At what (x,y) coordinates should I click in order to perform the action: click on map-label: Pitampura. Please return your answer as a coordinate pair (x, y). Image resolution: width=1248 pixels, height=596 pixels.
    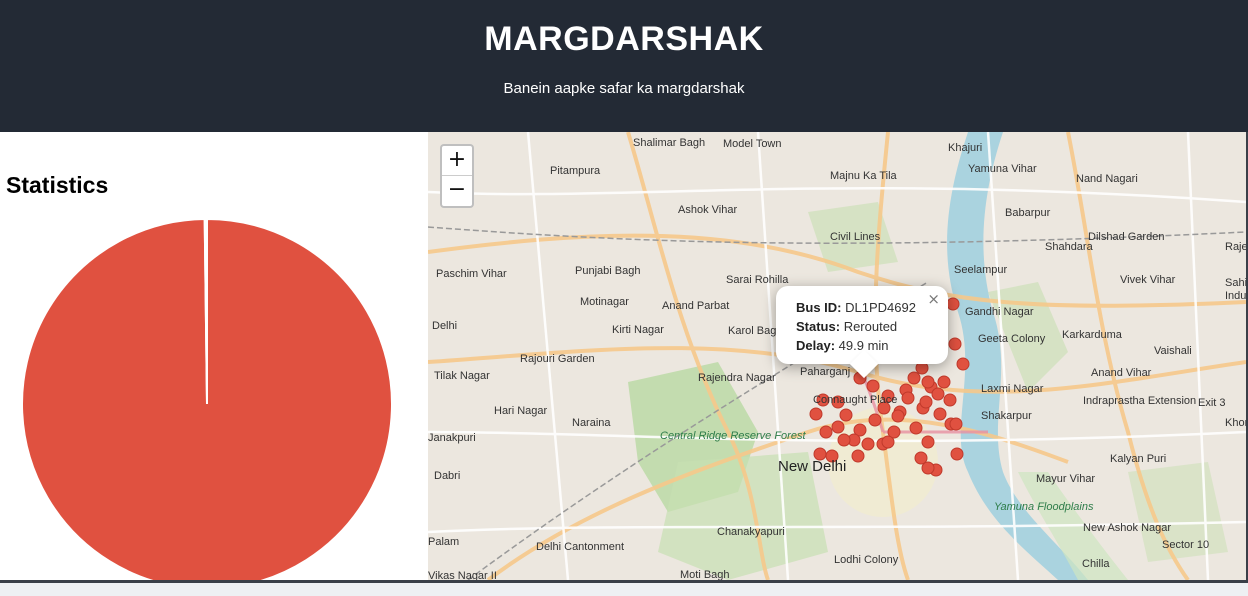
    Looking at the image, I should click on (575, 171).